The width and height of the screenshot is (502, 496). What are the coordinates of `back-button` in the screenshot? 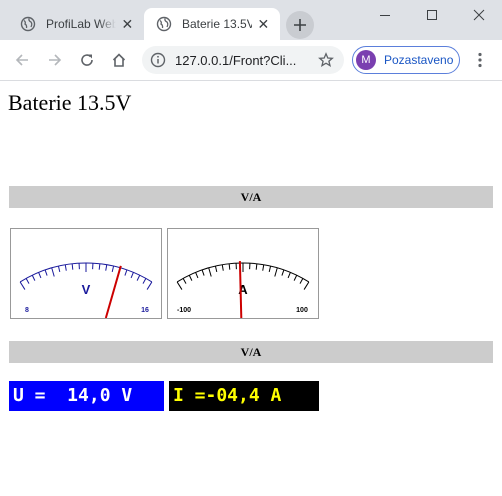 It's located at (22, 60).